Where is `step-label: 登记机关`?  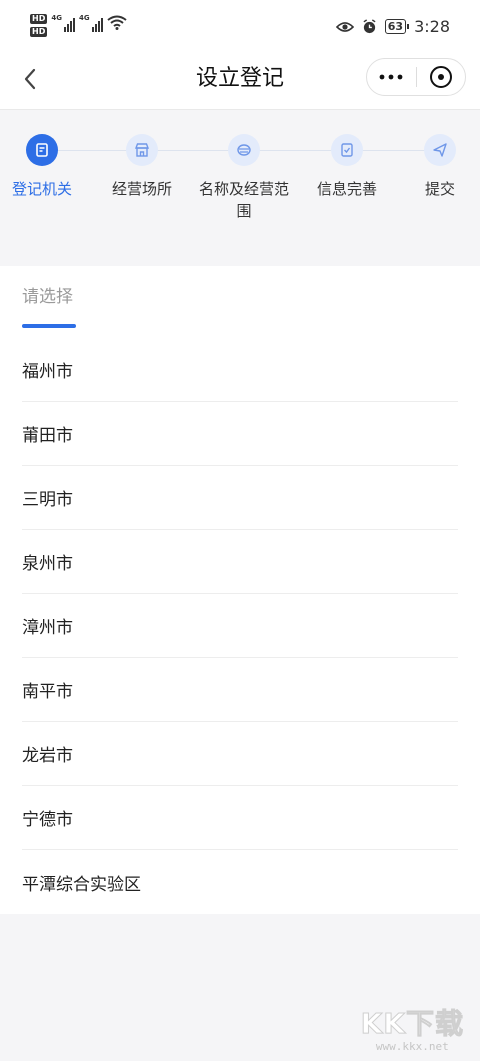
step-label: 登记机关 is located at coordinates (41, 189).